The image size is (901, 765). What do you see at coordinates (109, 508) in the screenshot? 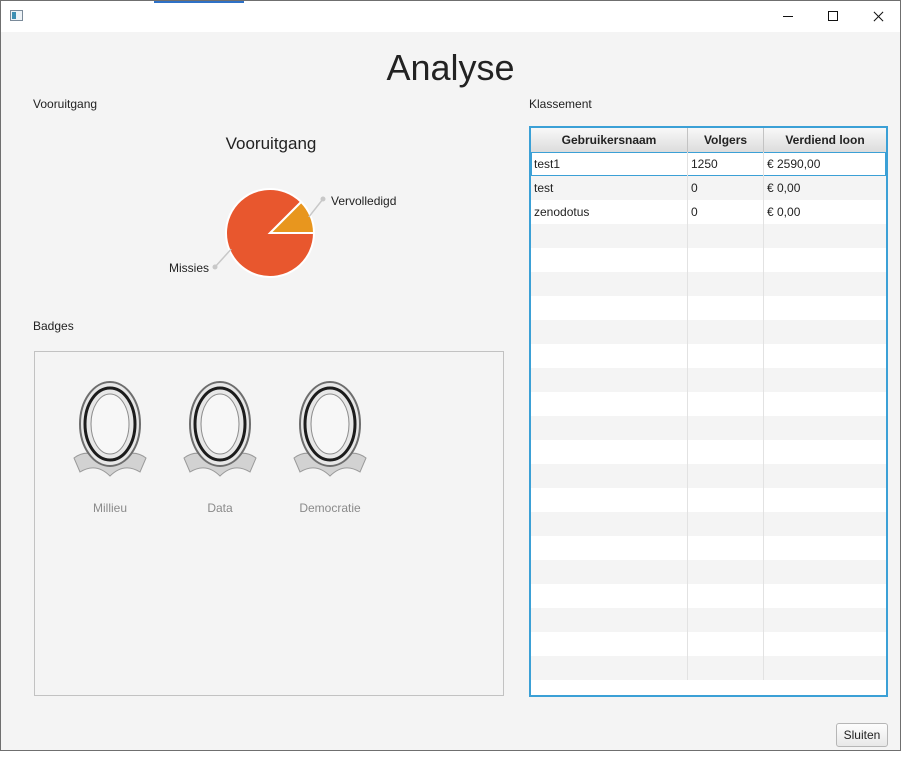
I see `badge-label: Millieu` at bounding box center [109, 508].